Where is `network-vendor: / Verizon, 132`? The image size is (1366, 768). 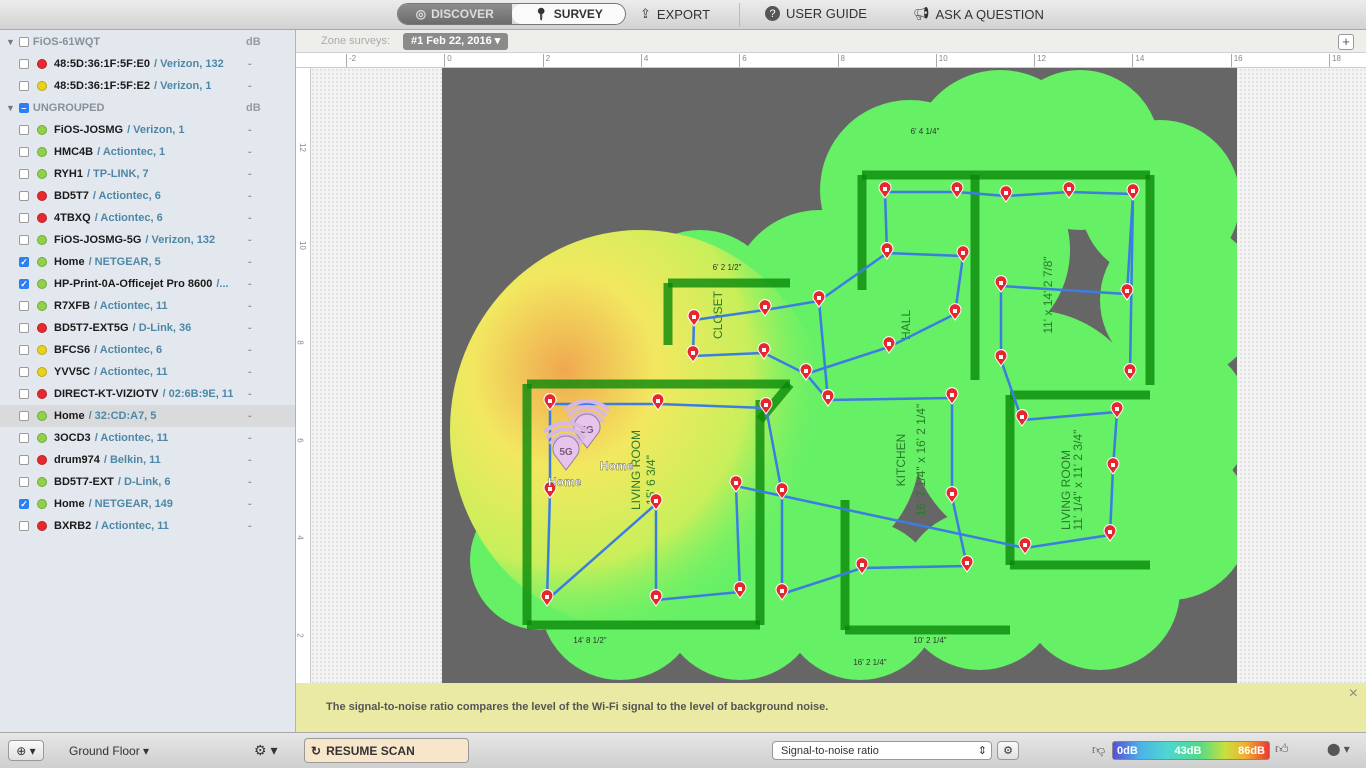 network-vendor: / Verizon, 132 is located at coordinates (188, 64).